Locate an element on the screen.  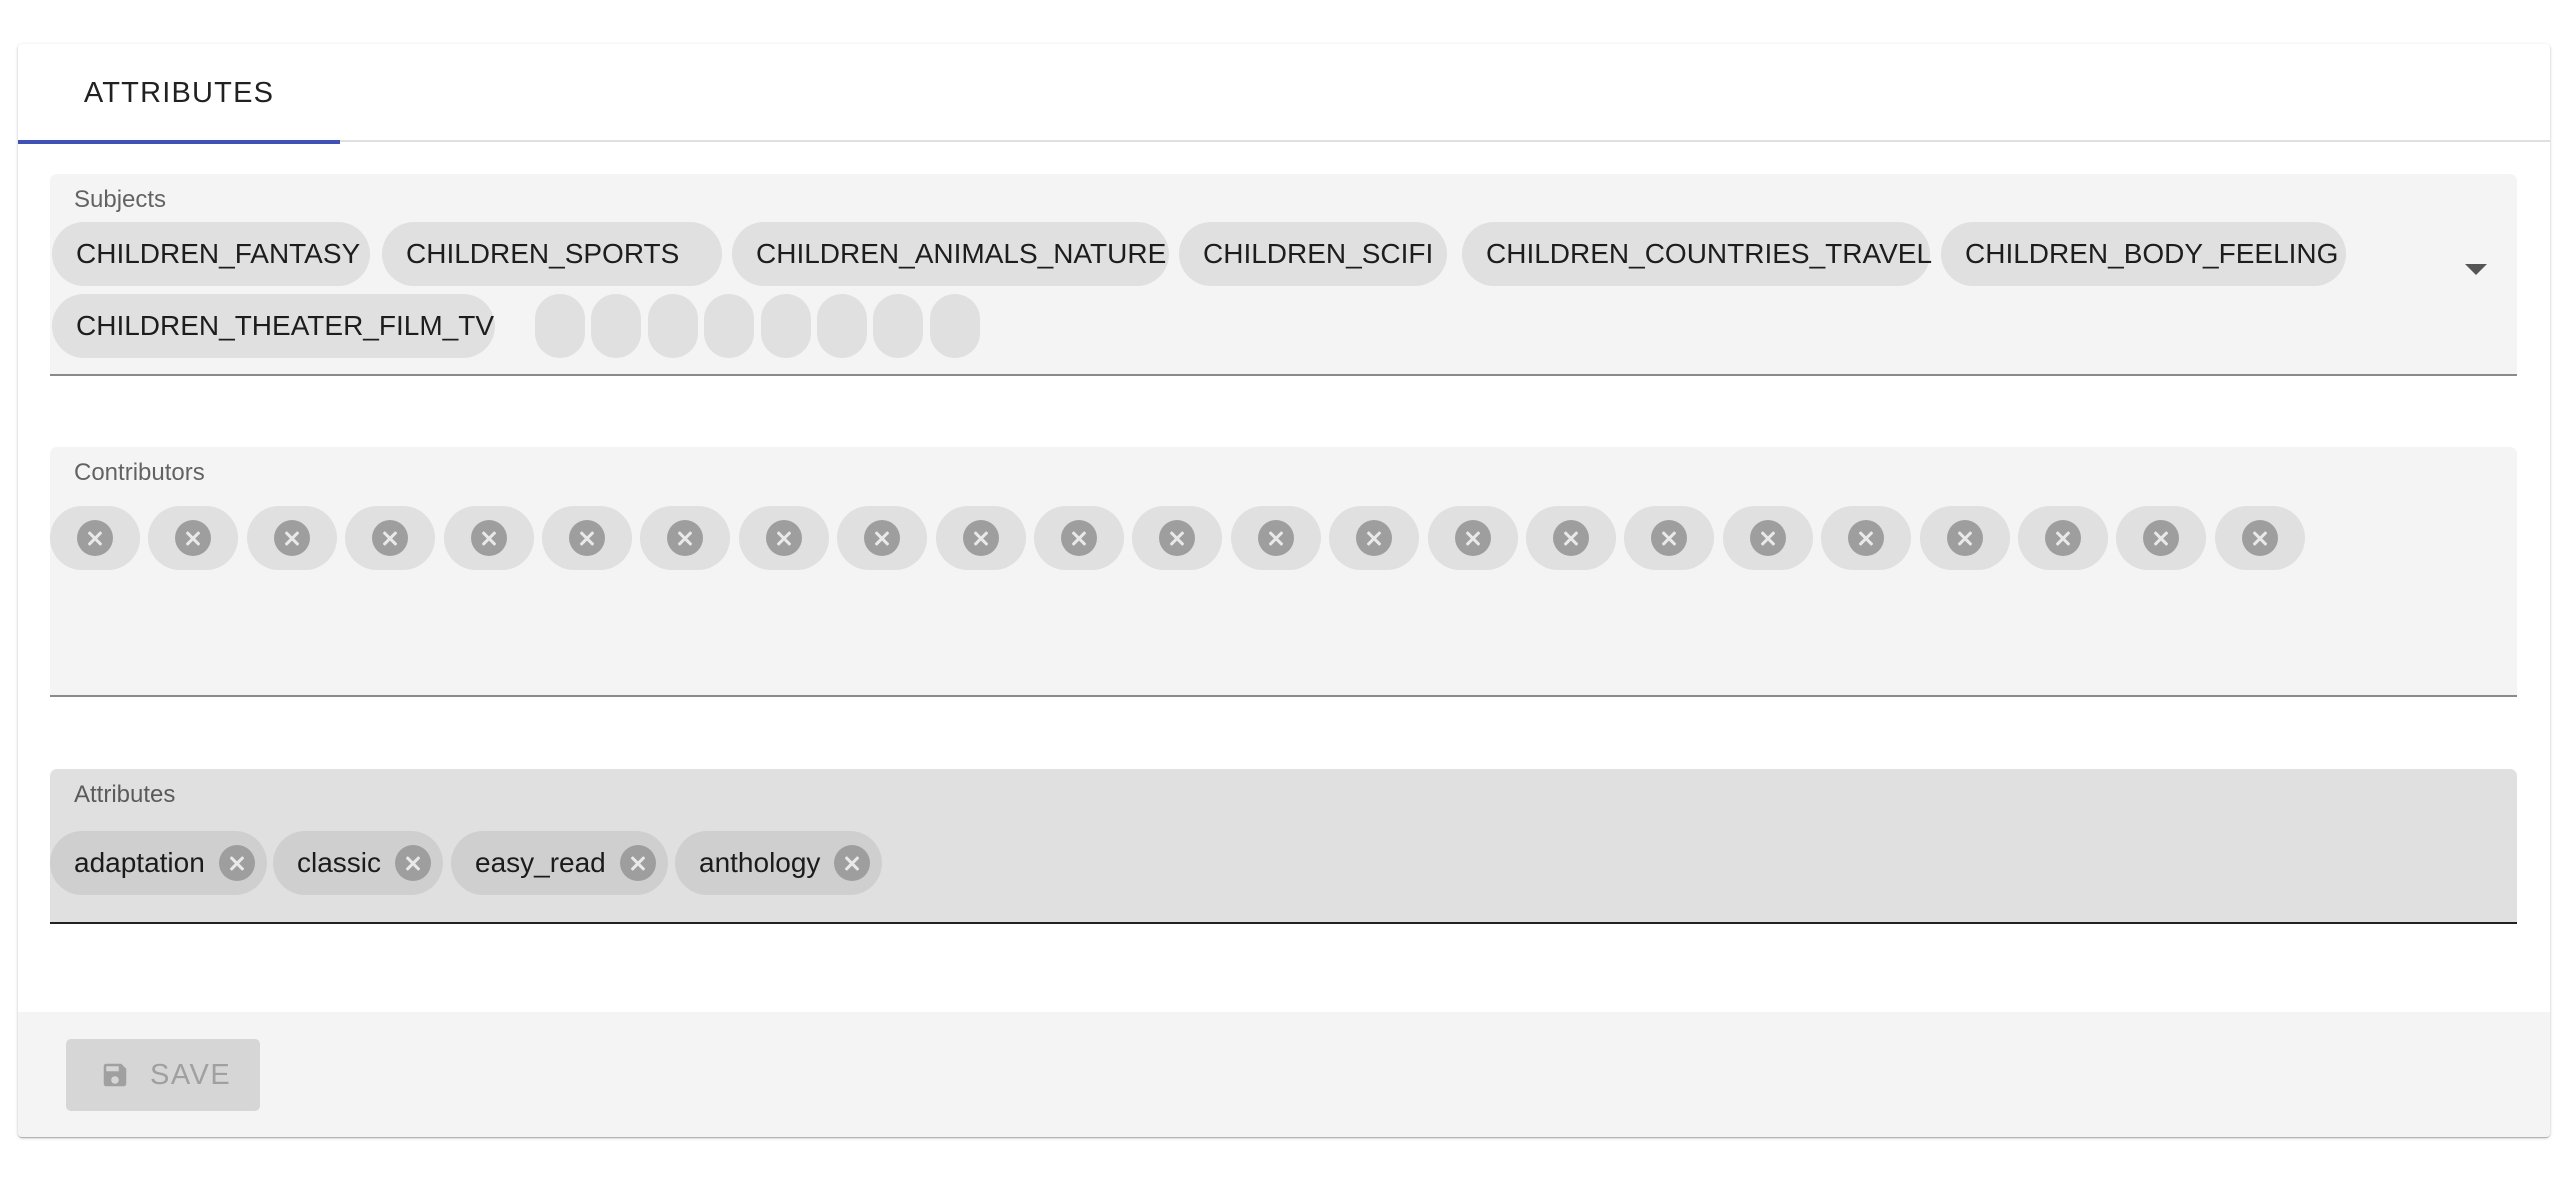
card-actions: SAVE is located at coordinates (1284, 1074).